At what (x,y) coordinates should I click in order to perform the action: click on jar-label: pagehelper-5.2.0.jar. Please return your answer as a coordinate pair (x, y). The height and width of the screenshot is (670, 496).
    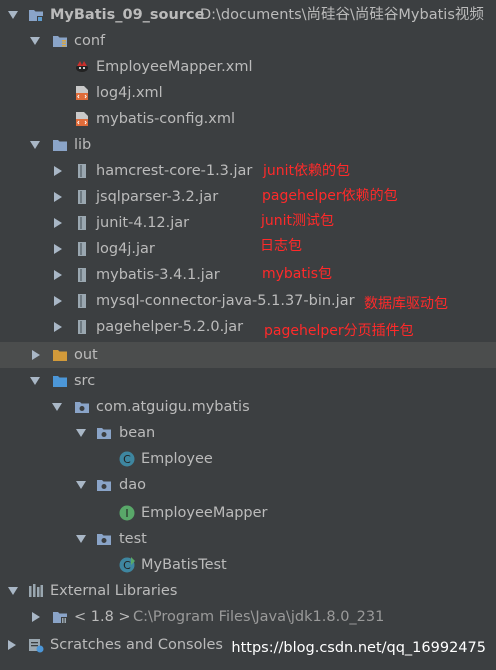
    Looking at the image, I should click on (170, 327).